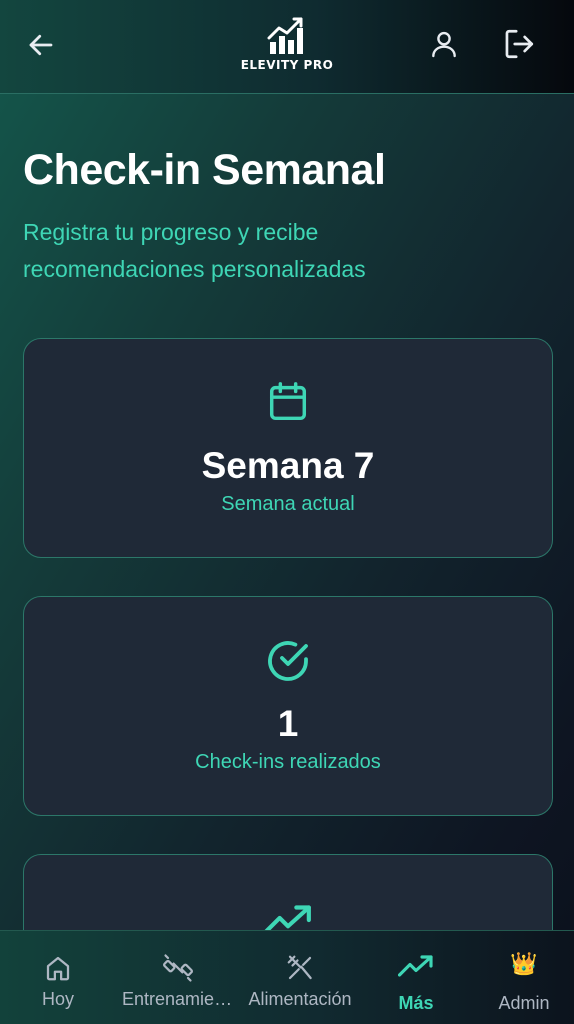  I want to click on crown-icon: 👑, so click(524, 964).